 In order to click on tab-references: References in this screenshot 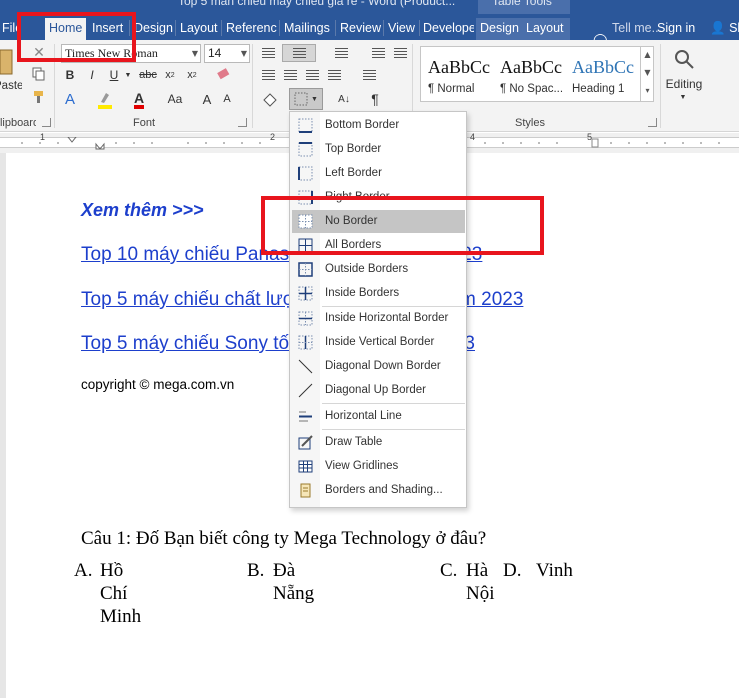, I will do `click(249, 29)`.